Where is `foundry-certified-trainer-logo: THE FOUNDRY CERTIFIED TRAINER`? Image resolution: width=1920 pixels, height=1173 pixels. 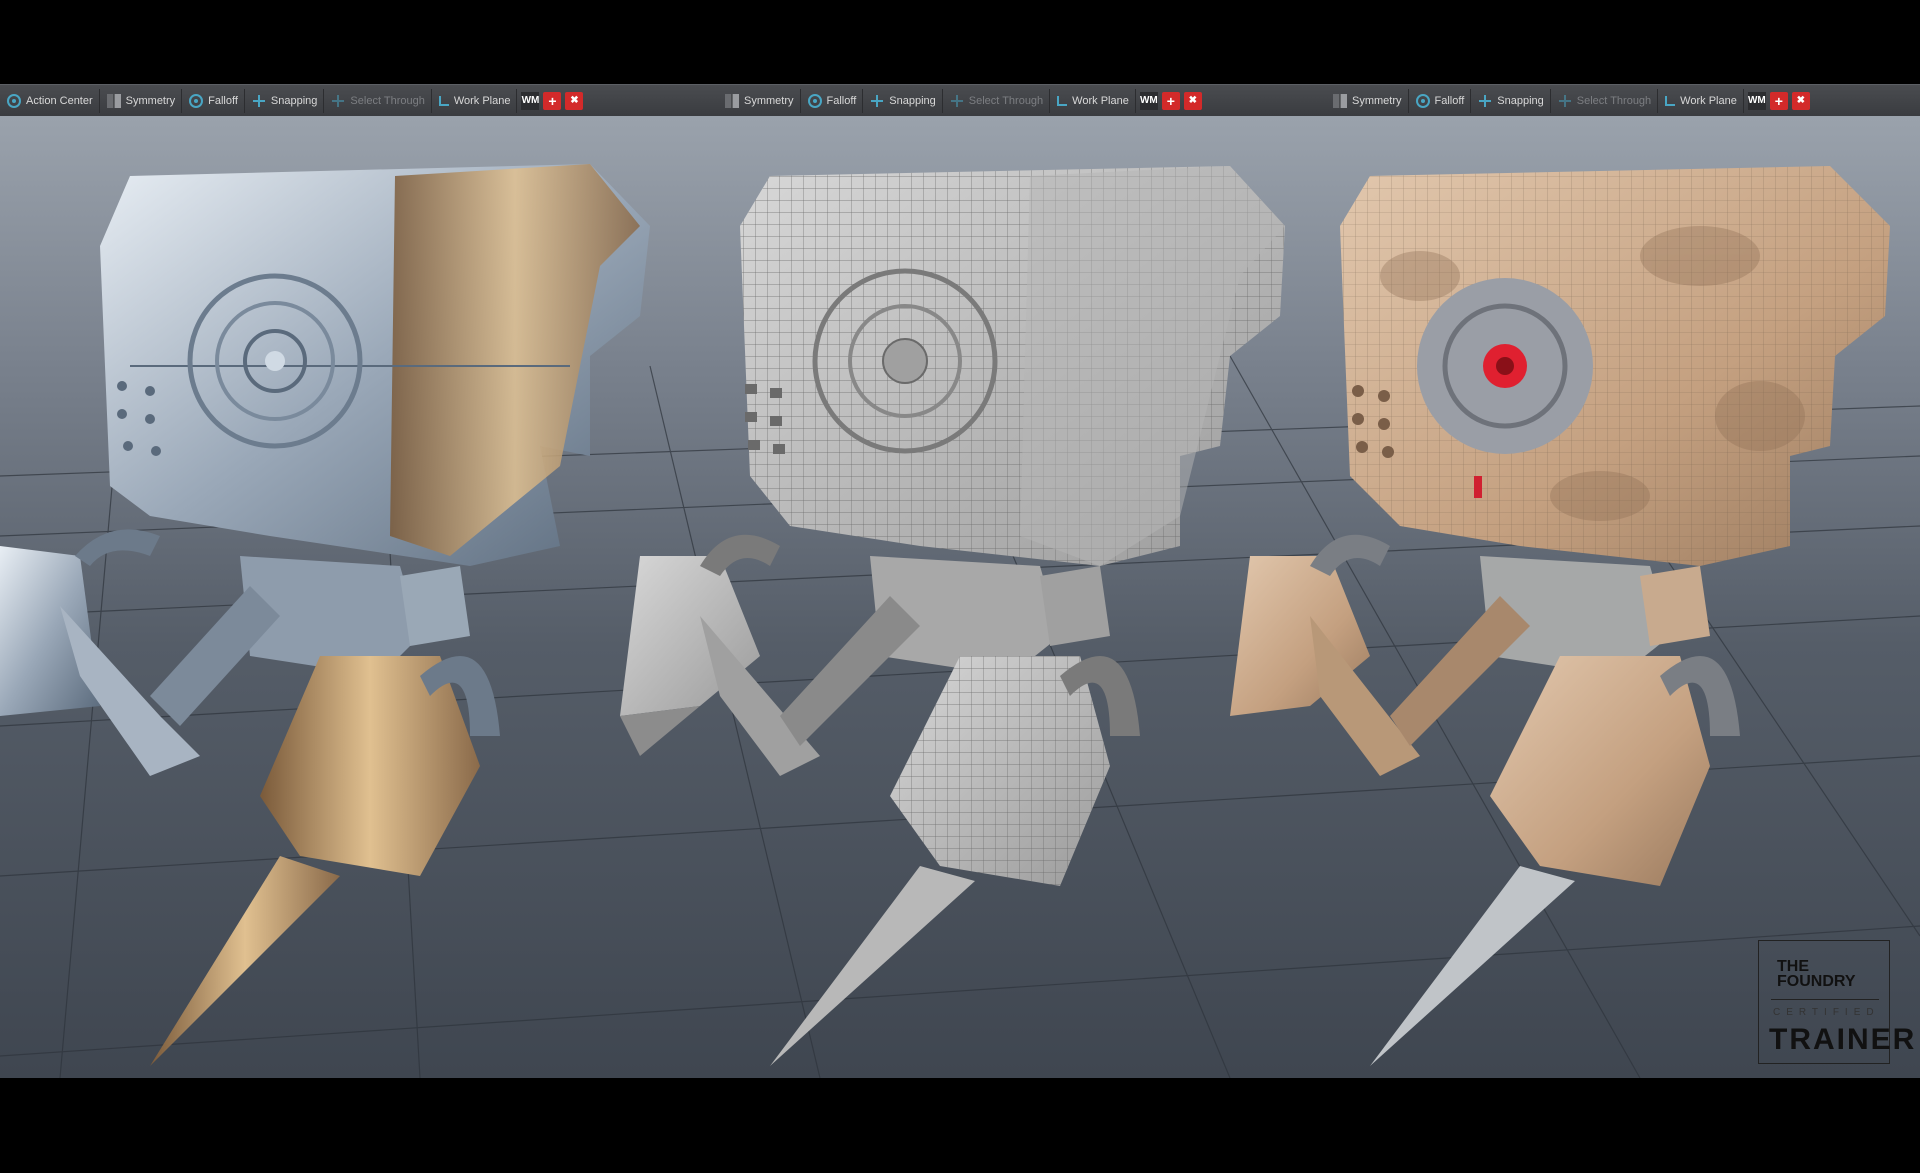 foundry-certified-trainer-logo: THE FOUNDRY CERTIFIED TRAINER is located at coordinates (1836, 1002).